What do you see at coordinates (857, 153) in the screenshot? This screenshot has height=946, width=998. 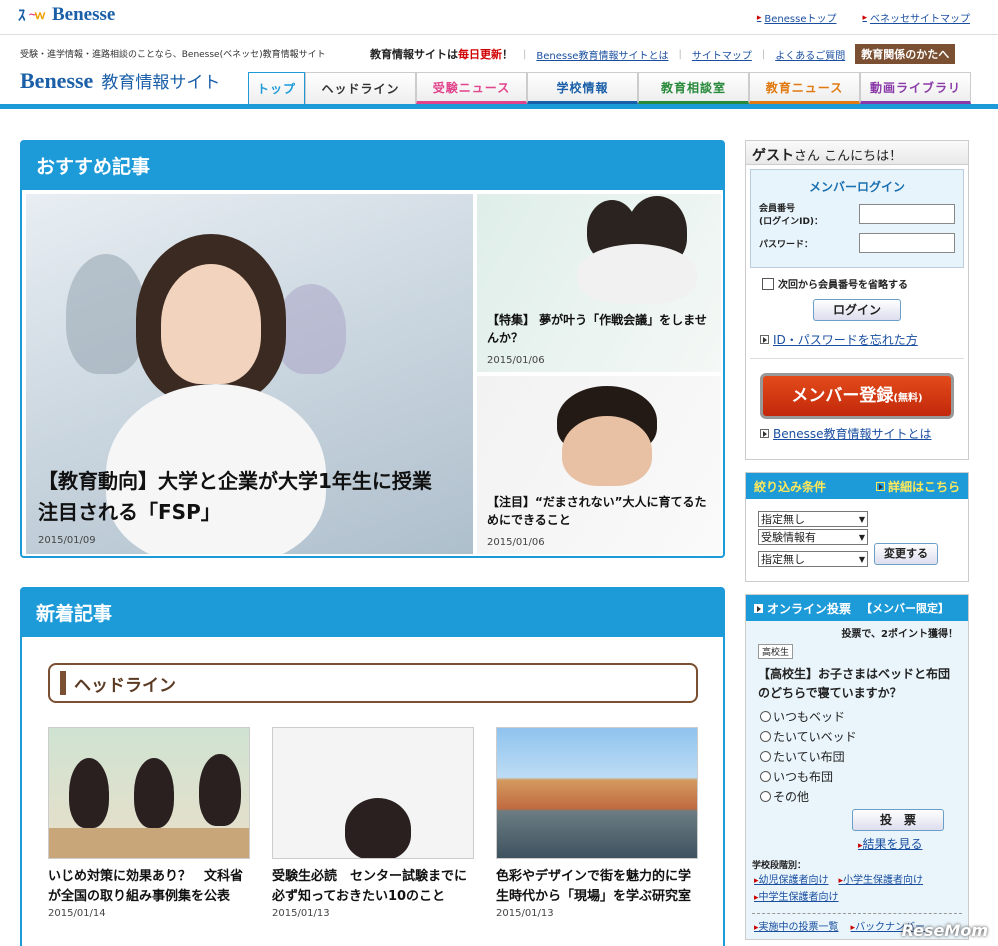 I see `greeting: ゲストさん こんにちは！` at bounding box center [857, 153].